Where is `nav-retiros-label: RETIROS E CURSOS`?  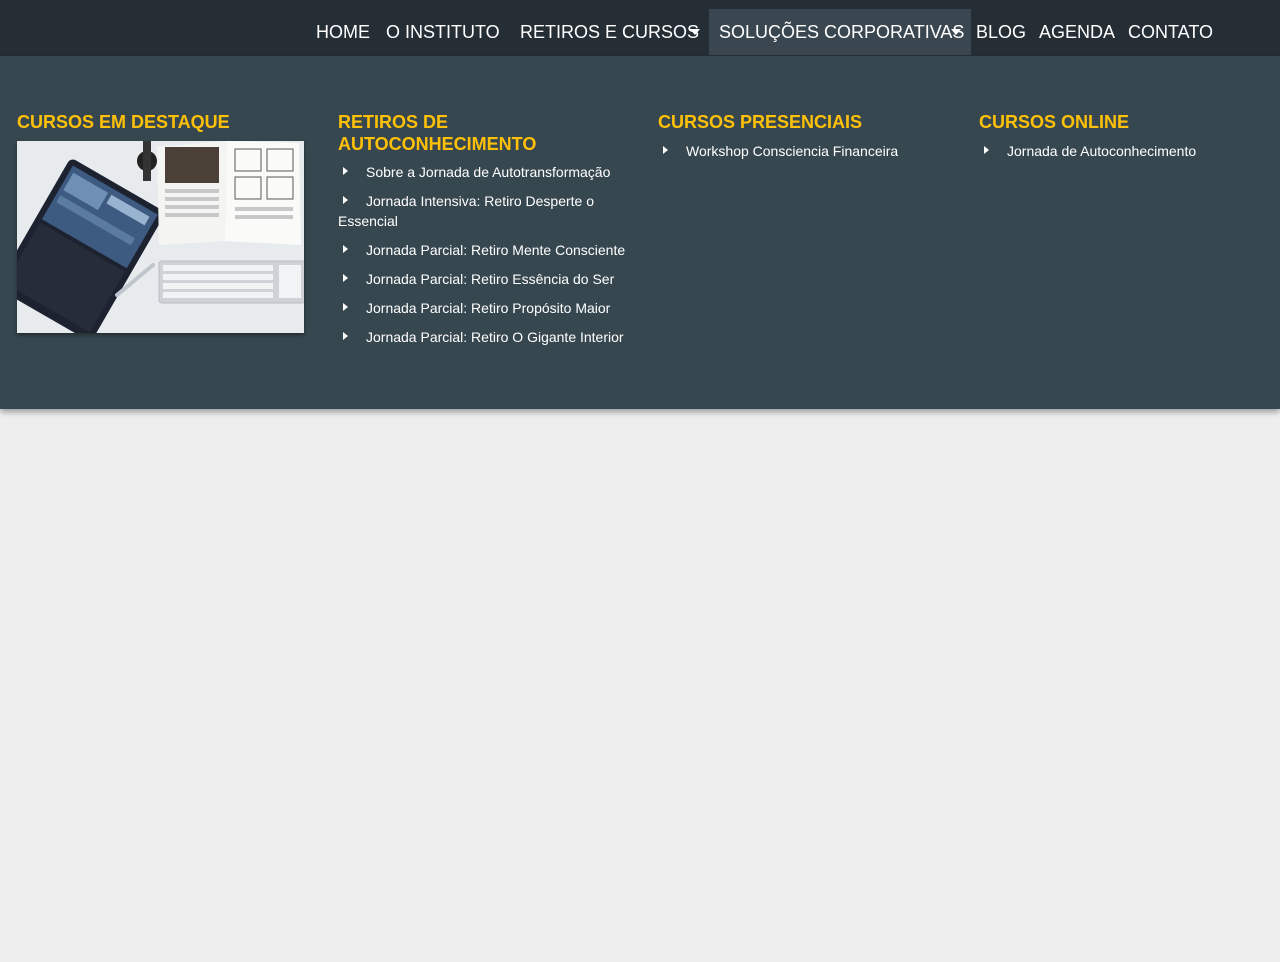 nav-retiros-label: RETIROS E CURSOS is located at coordinates (609, 32).